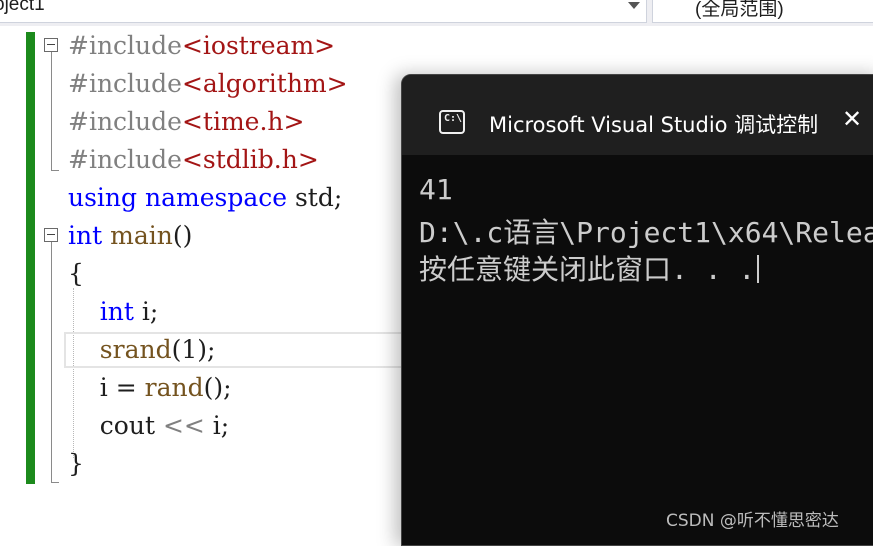 This screenshot has width=873, height=546. I want to click on code-token: (1);, so click(193, 349).